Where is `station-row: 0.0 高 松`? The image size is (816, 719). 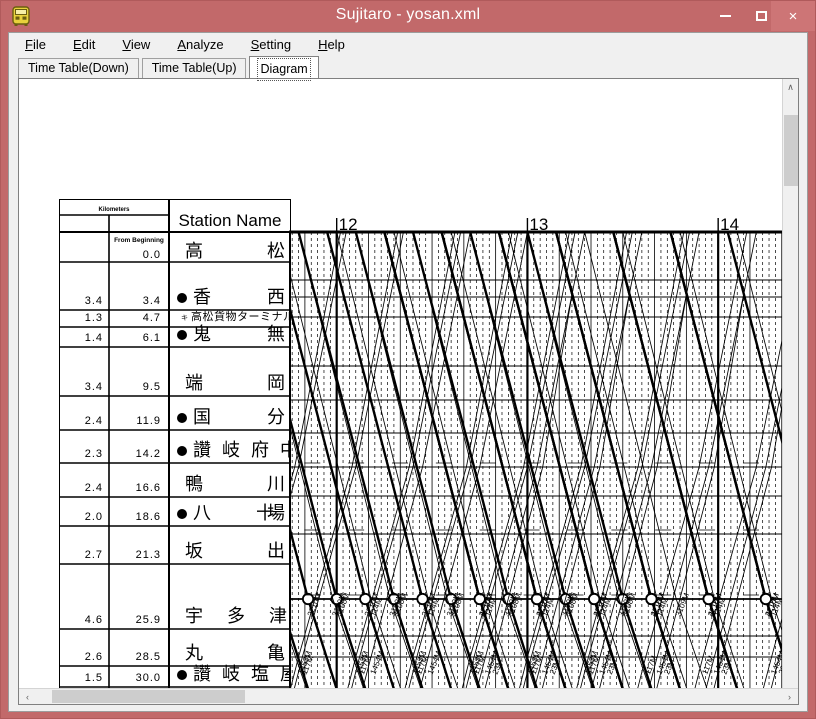
station-row: 0.0 高 松 is located at coordinates (214, 251).